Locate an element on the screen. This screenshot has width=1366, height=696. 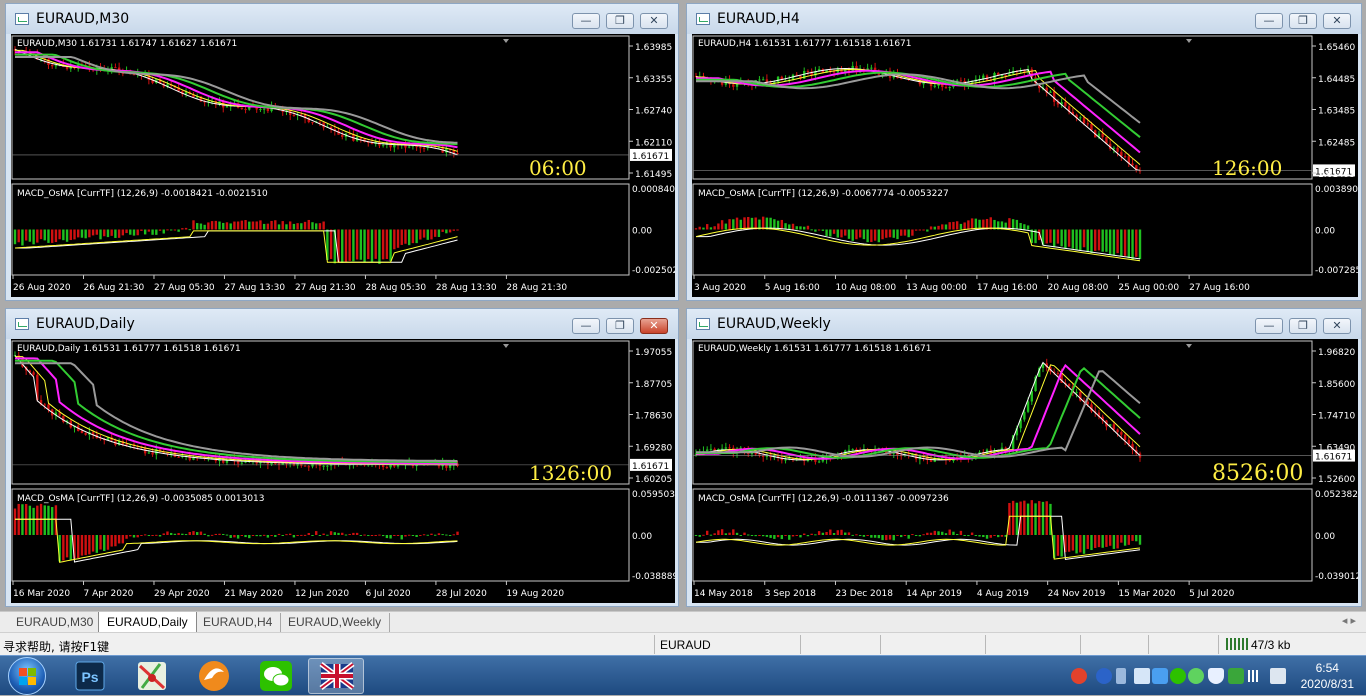
macd-scale-label: -0.007285 is located at coordinates (1336, 271).